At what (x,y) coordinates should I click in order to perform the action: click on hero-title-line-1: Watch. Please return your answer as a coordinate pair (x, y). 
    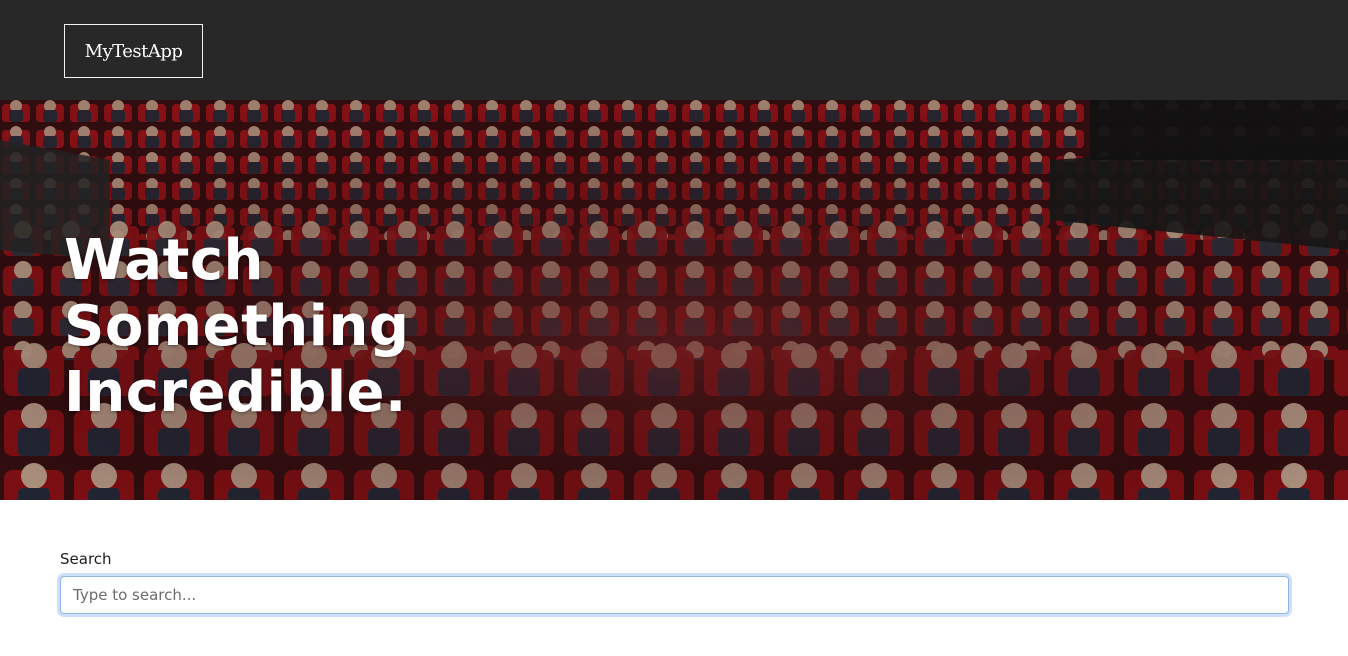
    Looking at the image, I should click on (164, 260).